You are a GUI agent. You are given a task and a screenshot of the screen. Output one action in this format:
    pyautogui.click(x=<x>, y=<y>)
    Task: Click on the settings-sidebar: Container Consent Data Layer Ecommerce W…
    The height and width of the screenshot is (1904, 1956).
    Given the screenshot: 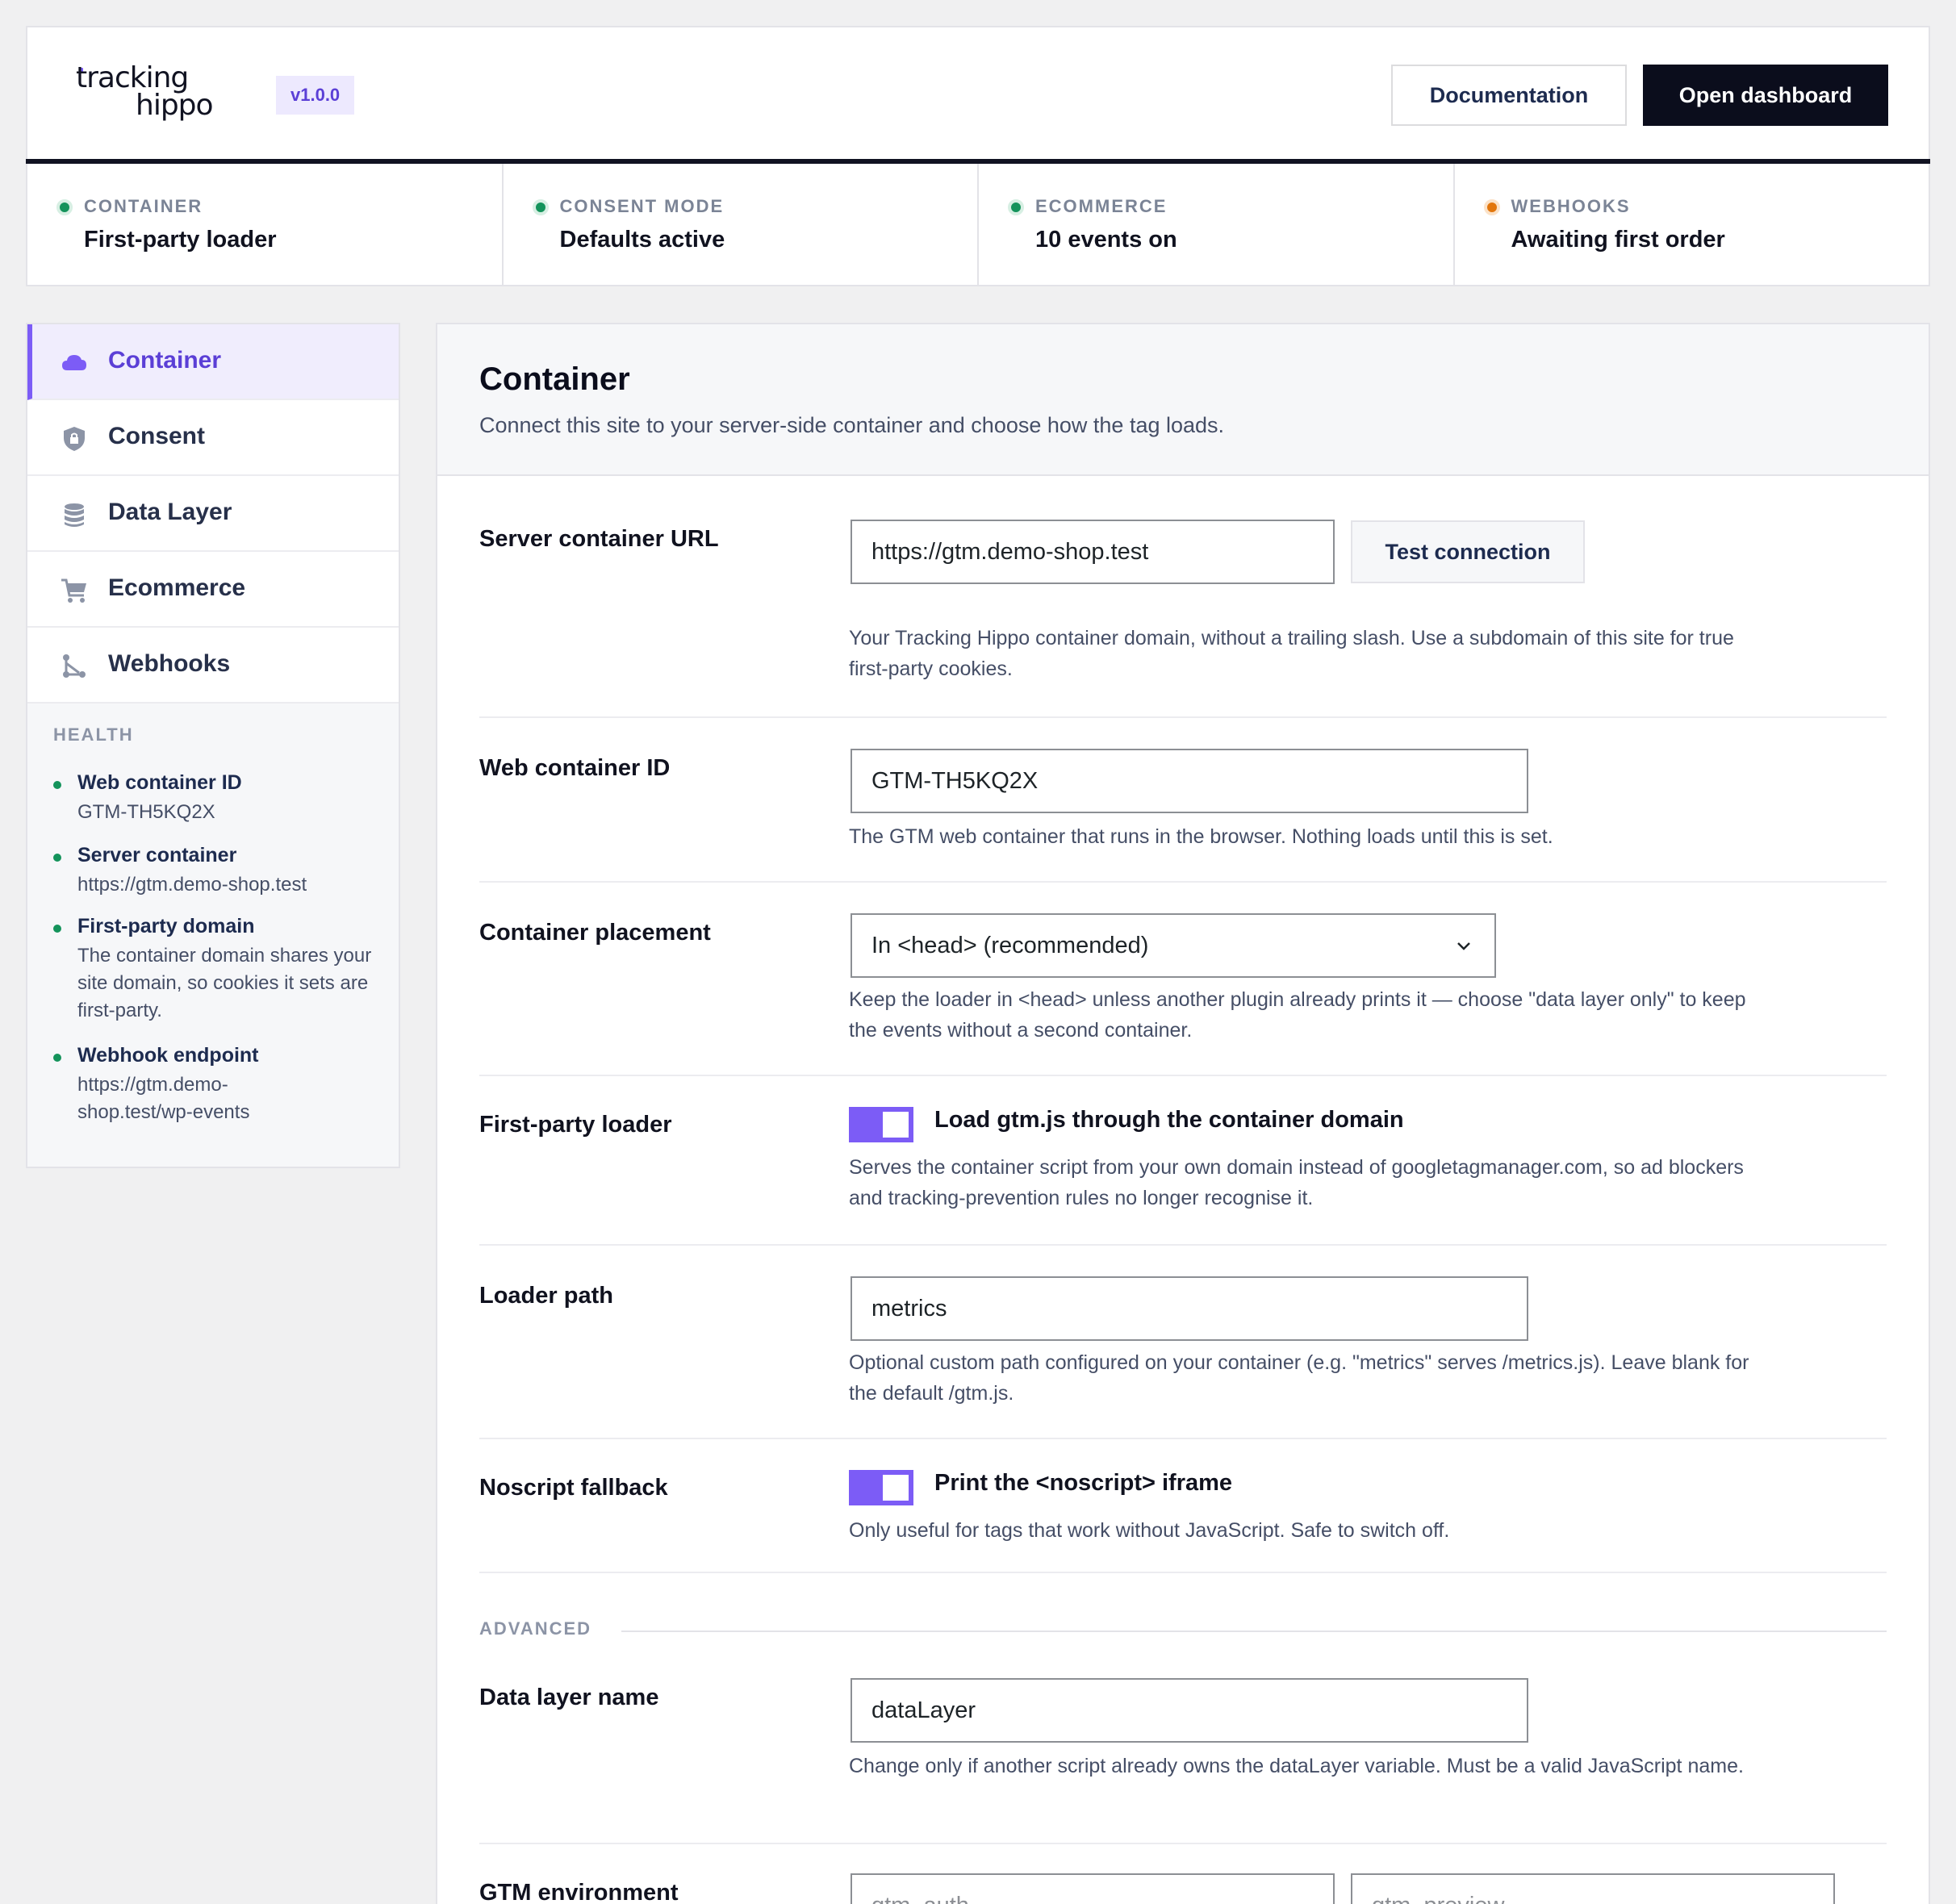 What is the action you would take?
    pyautogui.click(x=213, y=746)
    